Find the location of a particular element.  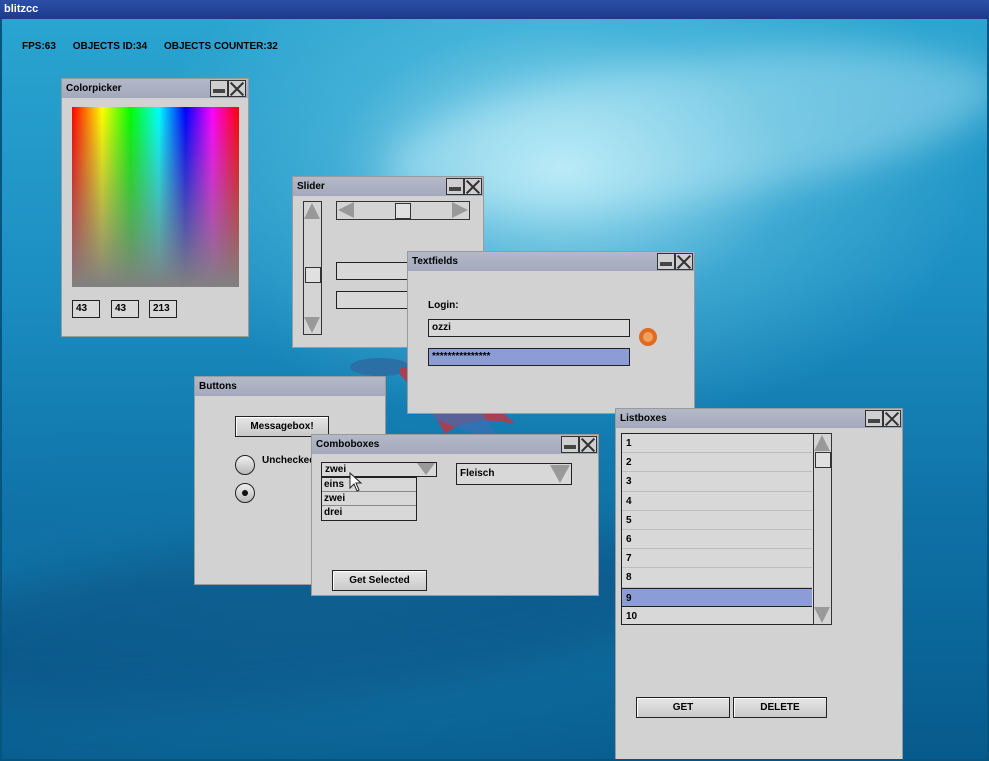

combobox-2: Fleisch is located at coordinates (514, 474).